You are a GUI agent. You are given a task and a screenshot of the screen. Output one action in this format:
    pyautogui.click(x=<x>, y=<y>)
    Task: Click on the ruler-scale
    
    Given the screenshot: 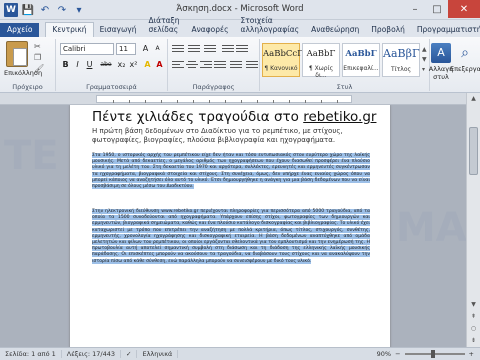 What is the action you would take?
    pyautogui.click(x=224, y=99)
    